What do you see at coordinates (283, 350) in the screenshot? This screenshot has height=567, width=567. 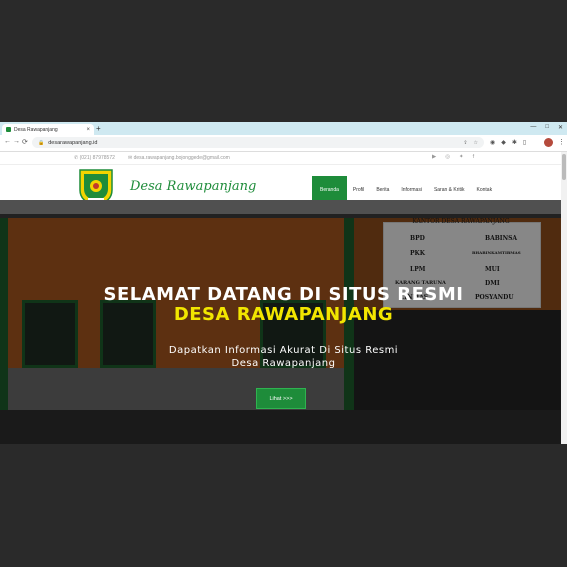 I see `hero-desc-line: Dapatkan Informasi Akurat Di Situs Resmi` at bounding box center [283, 350].